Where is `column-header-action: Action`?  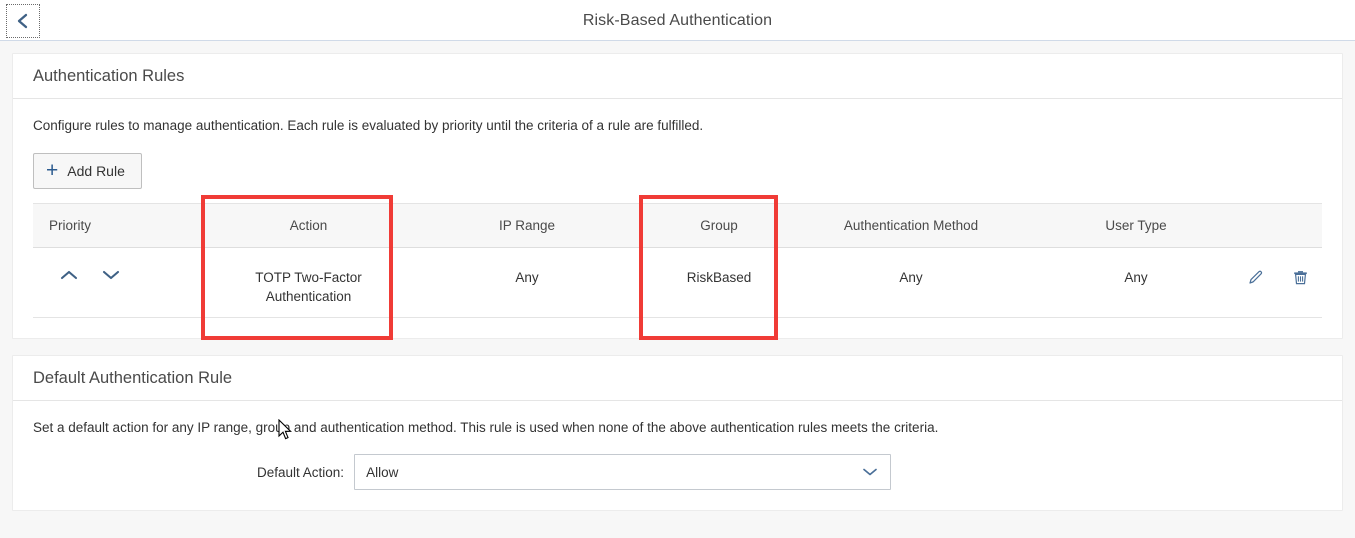
column-header-action: Action is located at coordinates (308, 225).